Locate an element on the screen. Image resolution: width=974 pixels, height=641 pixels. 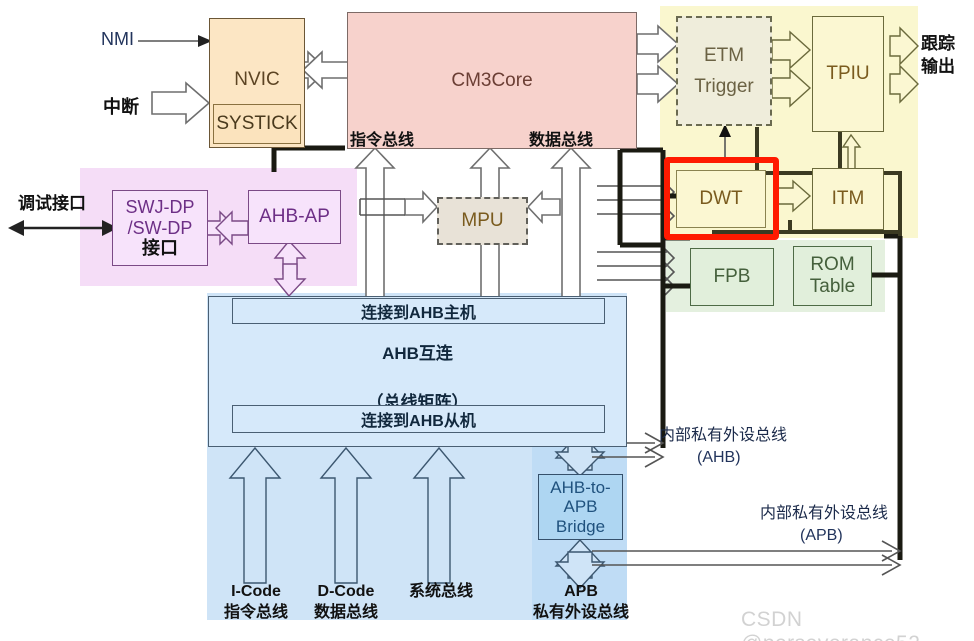
systick-label: SYSTICK is located at coordinates (257, 124).